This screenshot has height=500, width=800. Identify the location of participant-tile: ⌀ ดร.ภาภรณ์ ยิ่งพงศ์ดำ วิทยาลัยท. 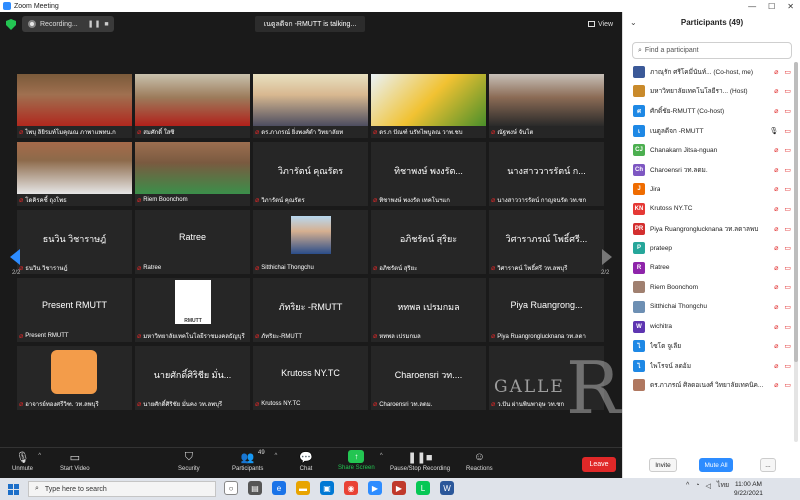
(310, 106).